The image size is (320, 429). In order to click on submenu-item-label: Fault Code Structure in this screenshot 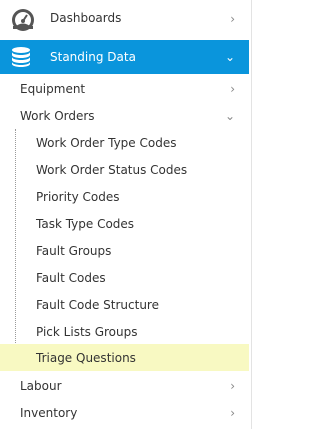, I will do `click(97, 305)`.